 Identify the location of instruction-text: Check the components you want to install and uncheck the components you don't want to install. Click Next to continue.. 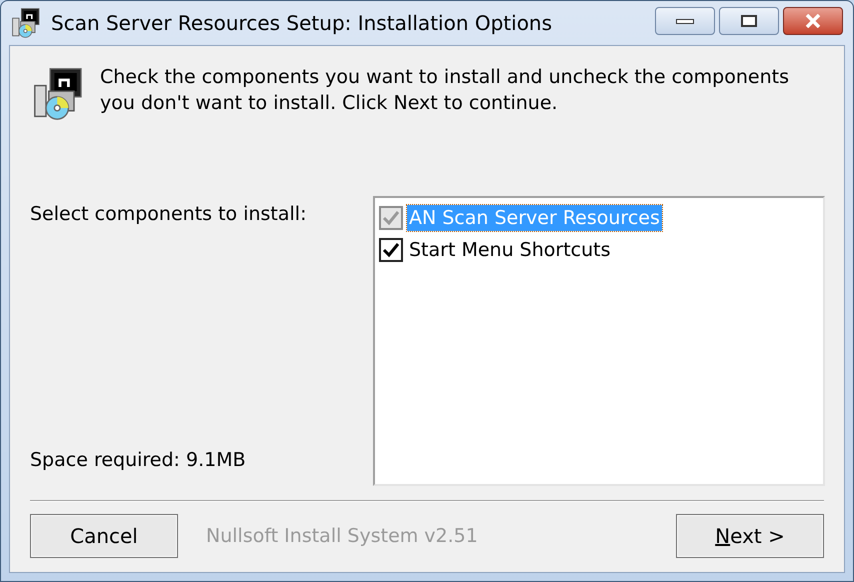
(445, 90).